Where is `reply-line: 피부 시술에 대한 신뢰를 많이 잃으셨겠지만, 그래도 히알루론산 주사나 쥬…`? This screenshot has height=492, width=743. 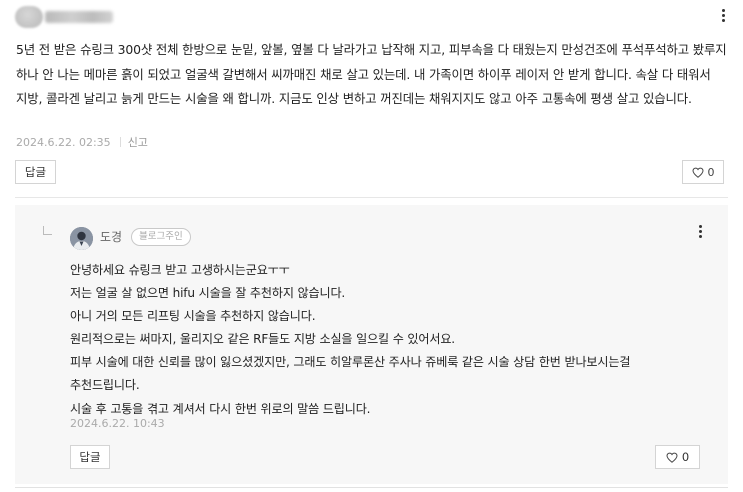
reply-line: 피부 시술에 대한 신뢰를 많이 잃으셨겠지만, 그래도 히알루론산 주사나 쥬… is located at coordinates (350, 362).